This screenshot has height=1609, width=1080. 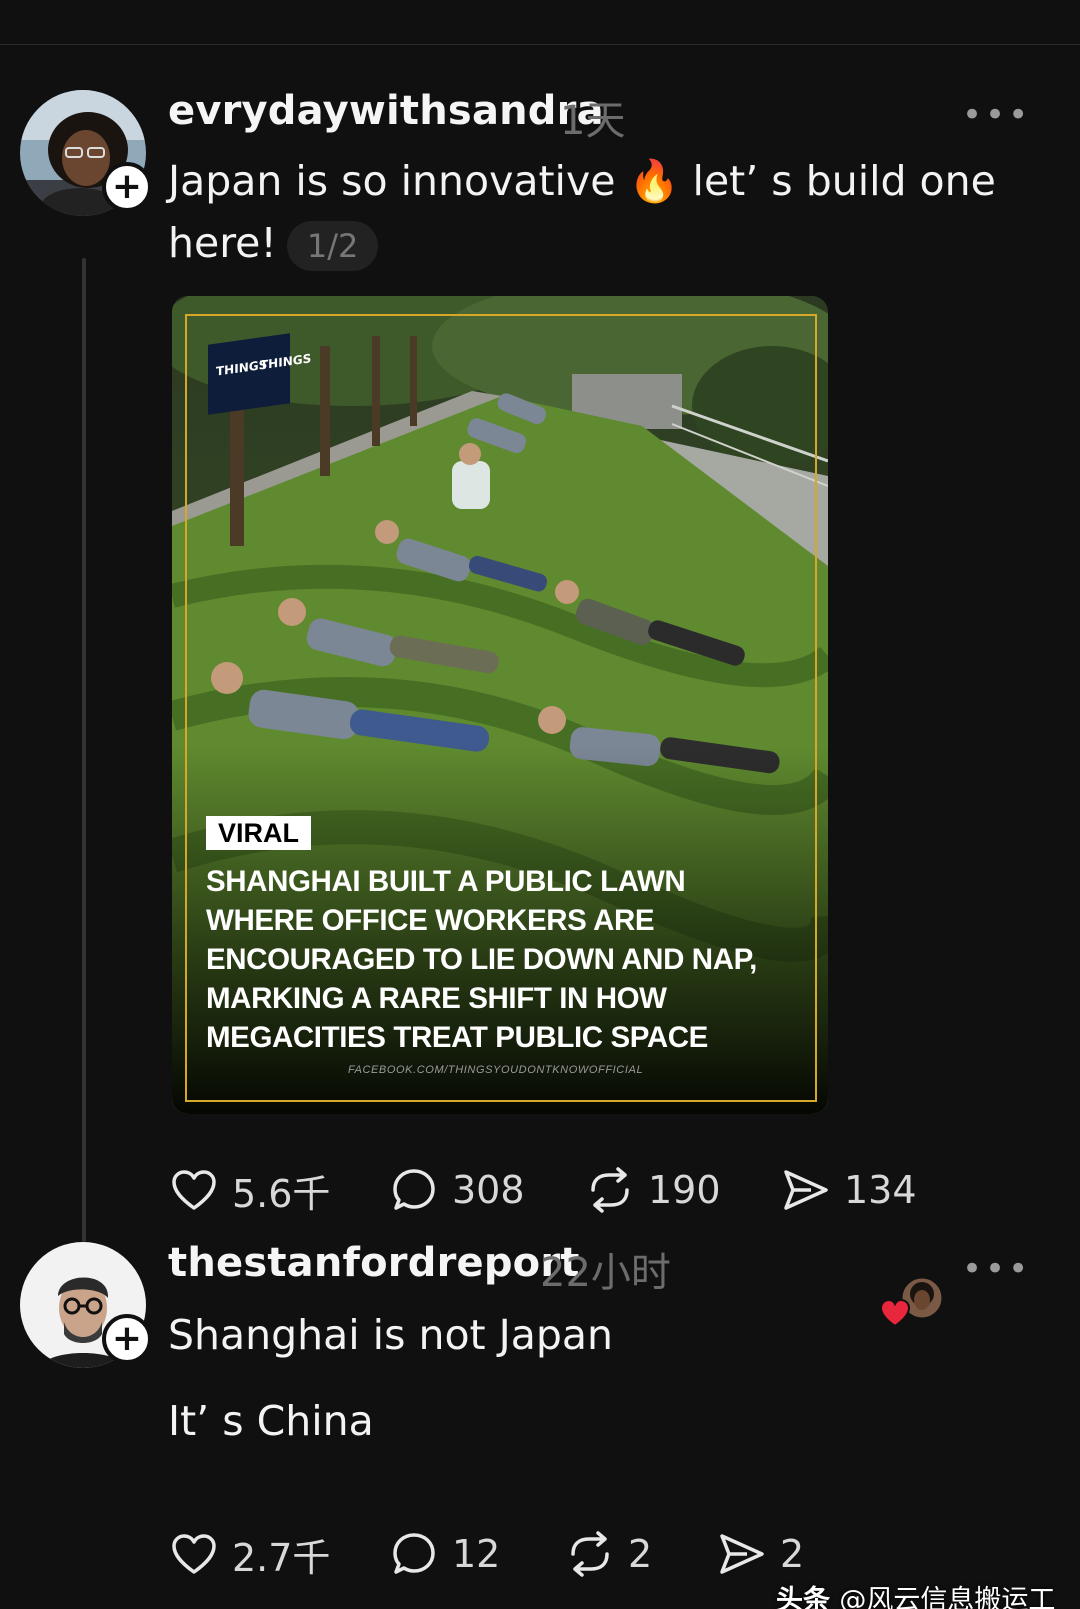 I want to click on post-comment-button: 308, so click(x=456, y=1190).